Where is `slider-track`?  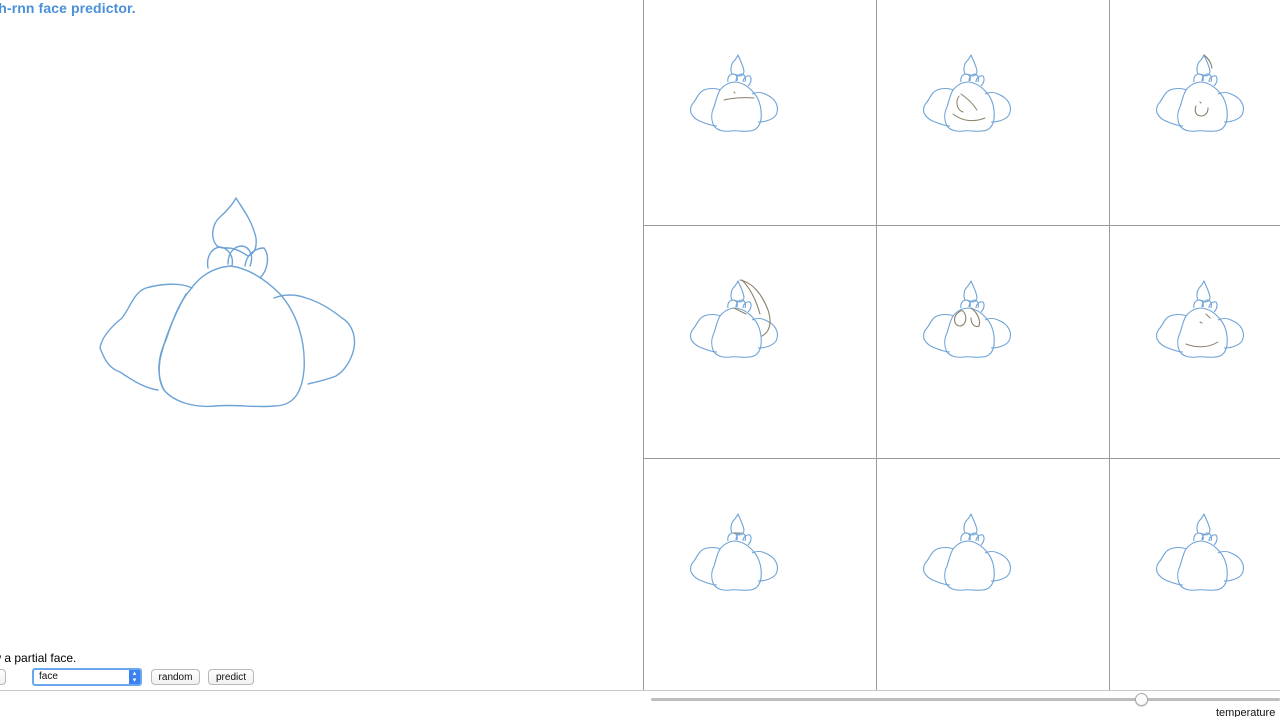
slider-track is located at coordinates (965, 699).